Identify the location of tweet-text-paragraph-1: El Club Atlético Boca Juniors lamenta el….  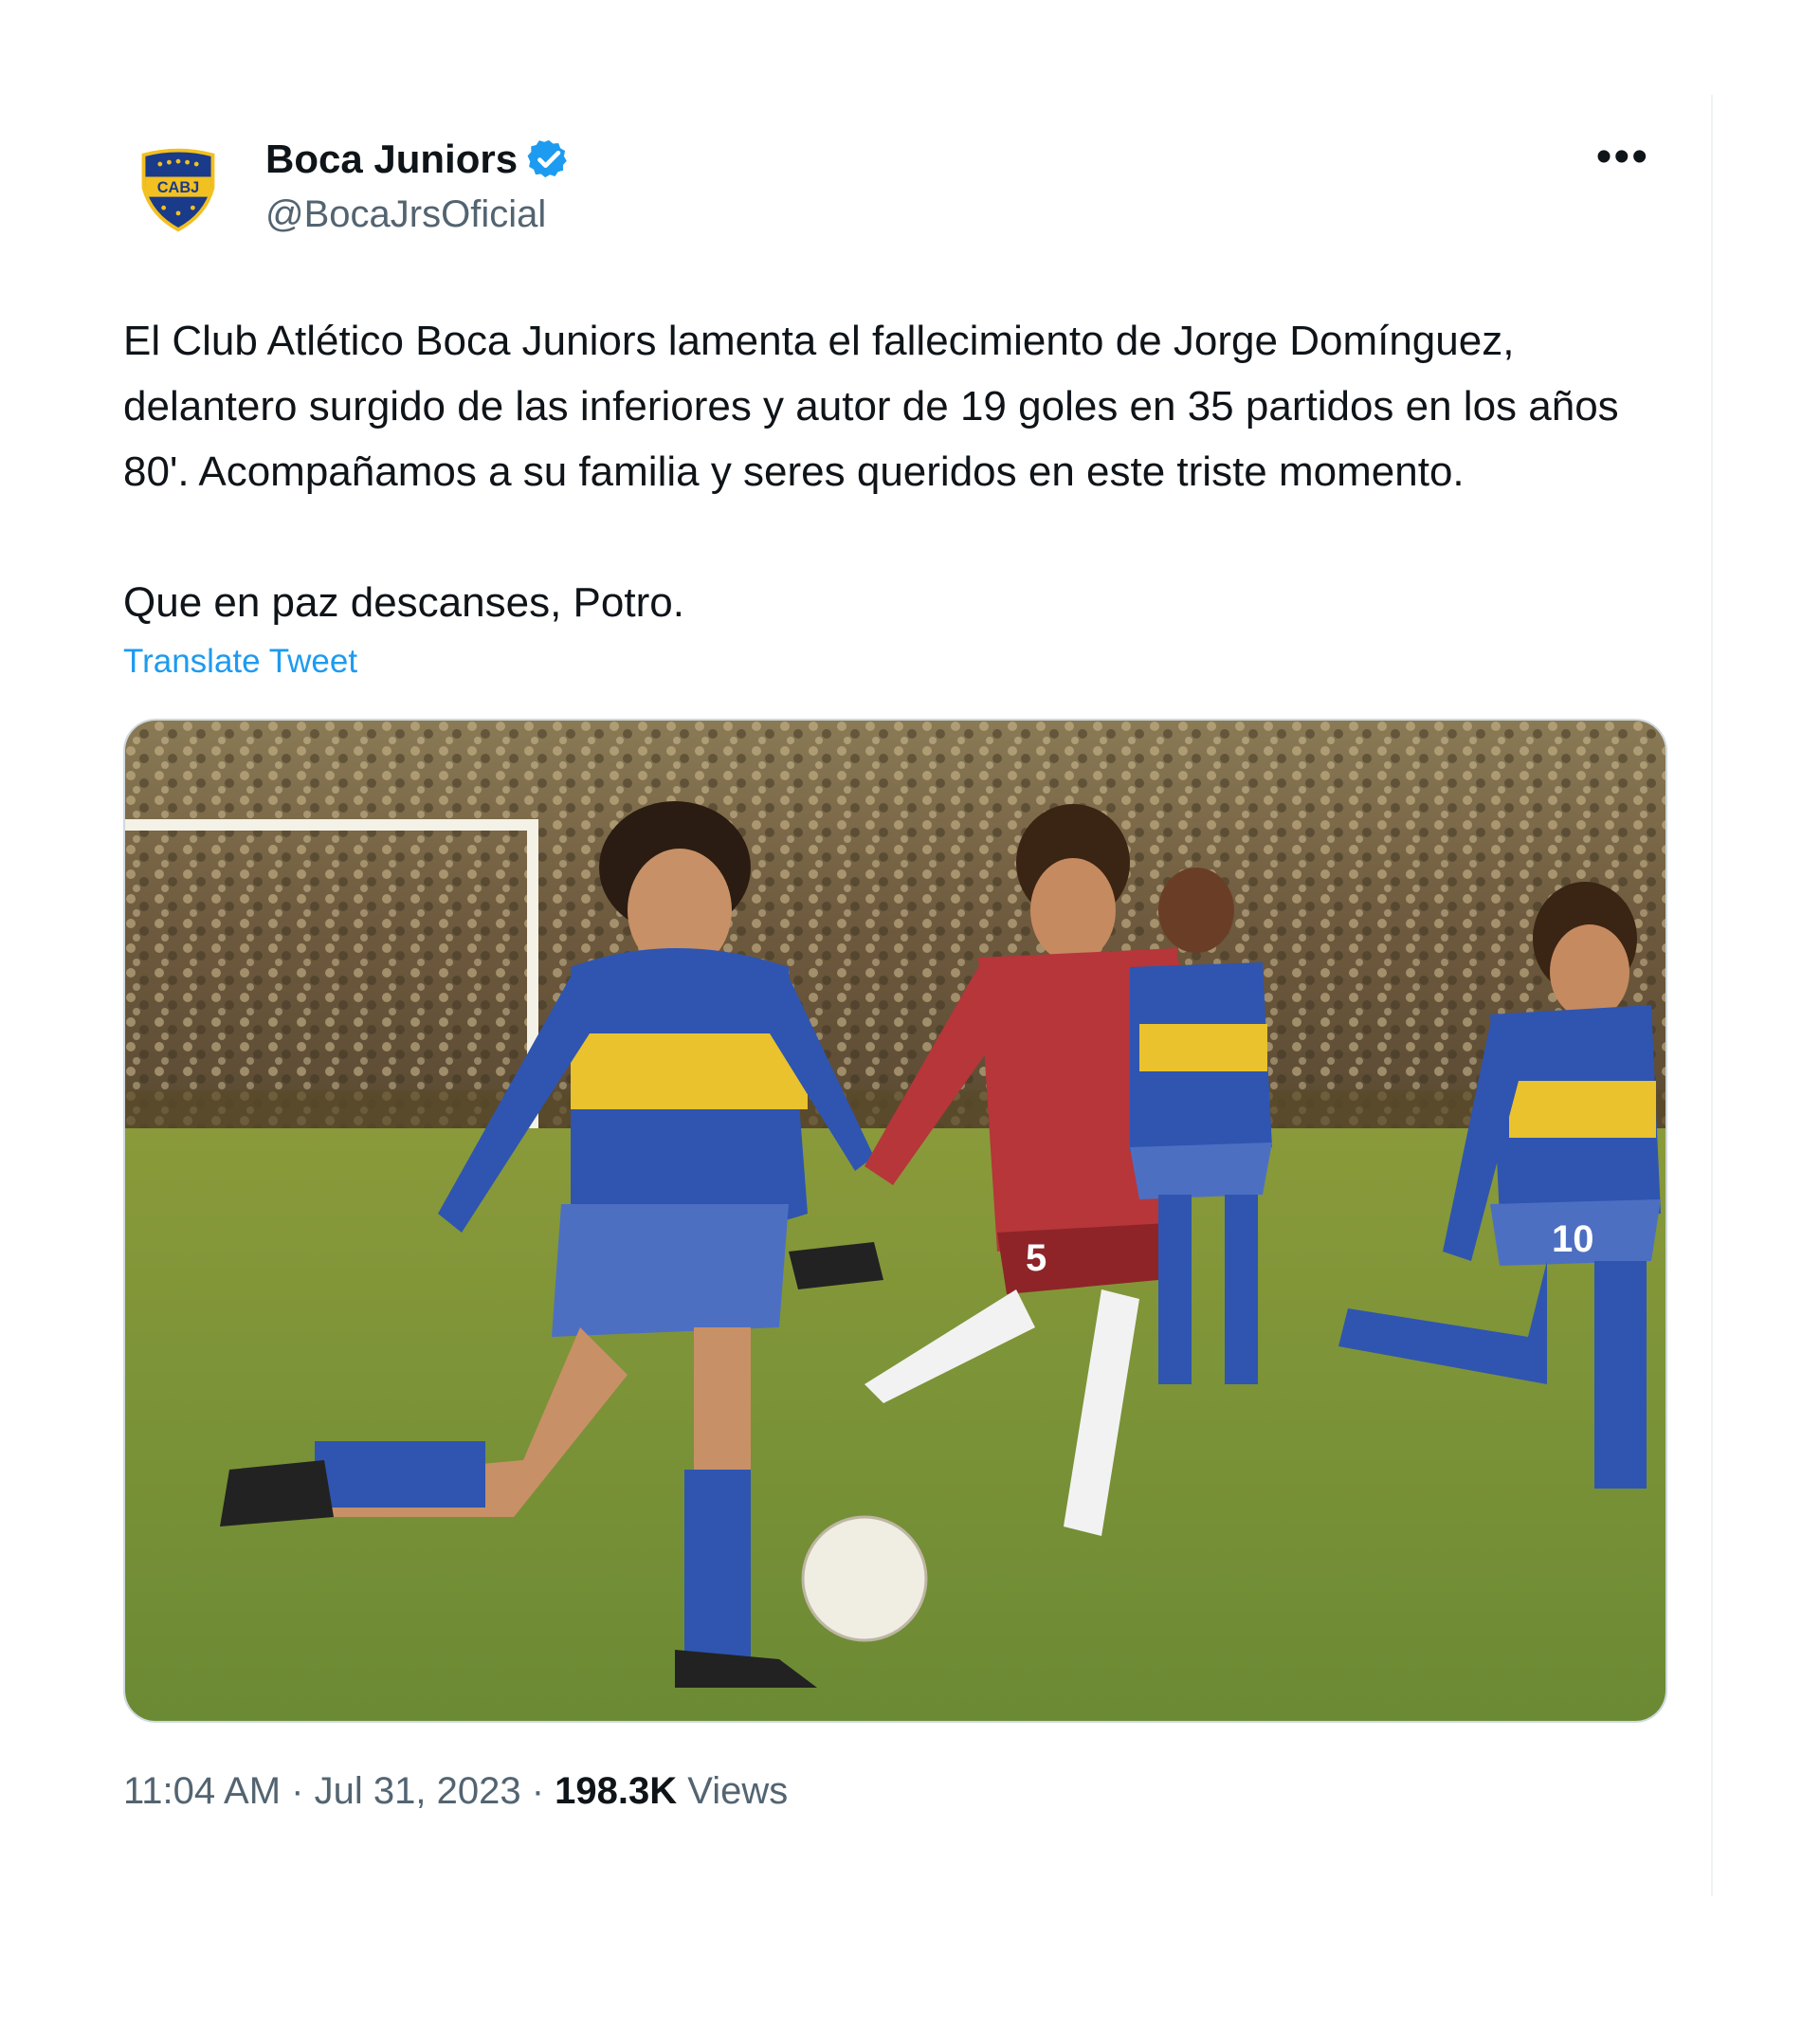
(871, 406).